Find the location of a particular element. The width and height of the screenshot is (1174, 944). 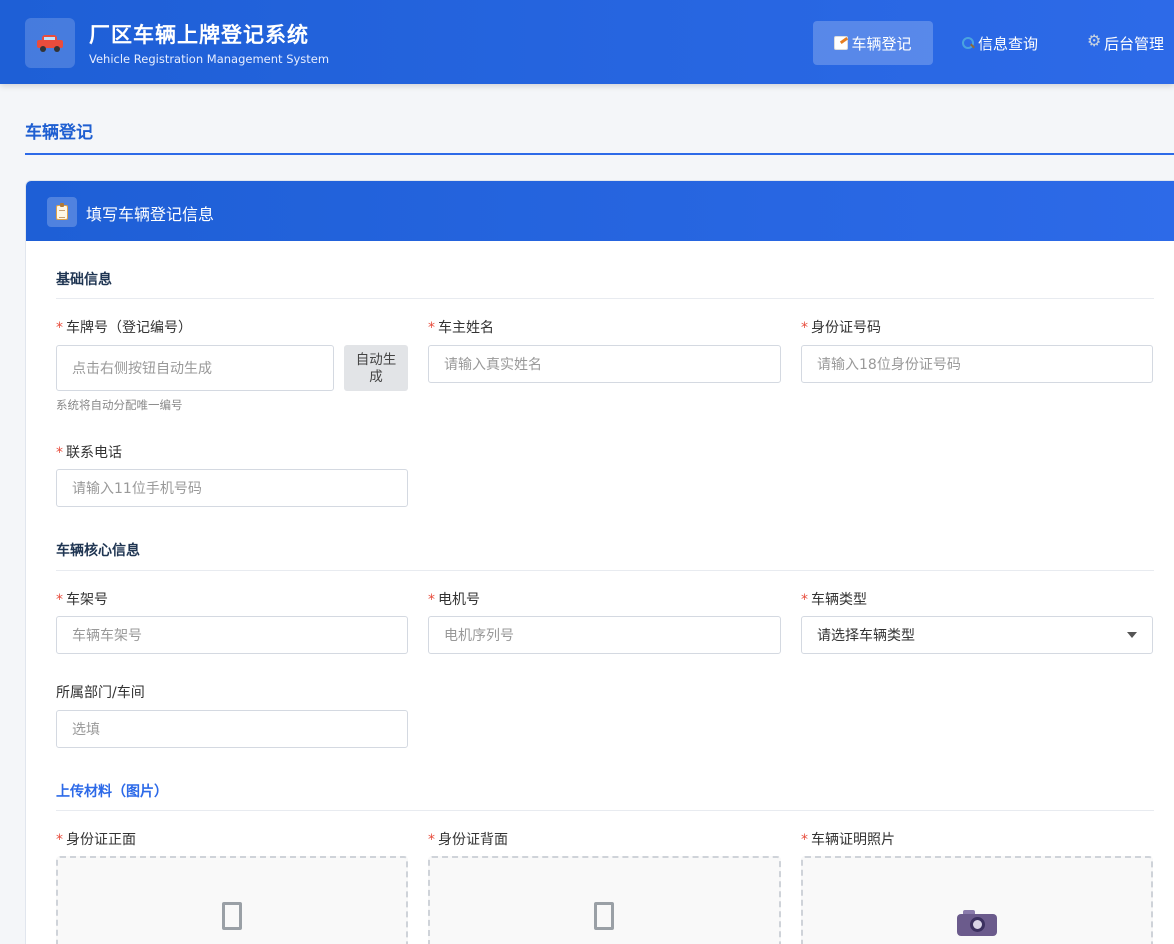

nav-label: 车辆登记 is located at coordinates (881, 43).